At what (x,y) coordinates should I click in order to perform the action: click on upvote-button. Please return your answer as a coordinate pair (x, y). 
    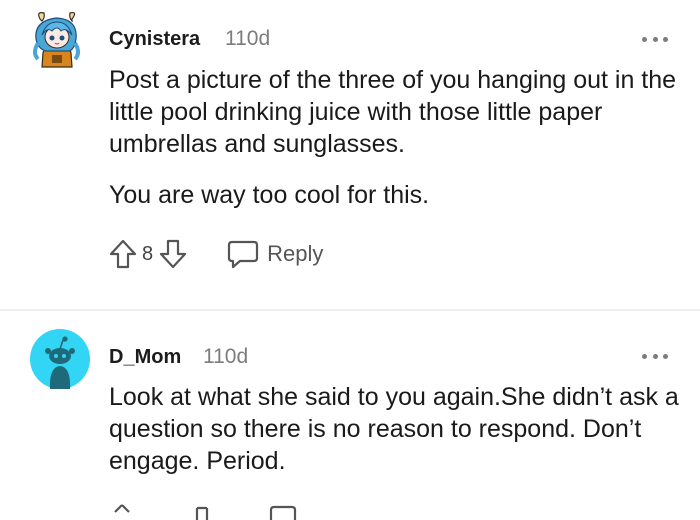
    Looking at the image, I should click on (123, 254).